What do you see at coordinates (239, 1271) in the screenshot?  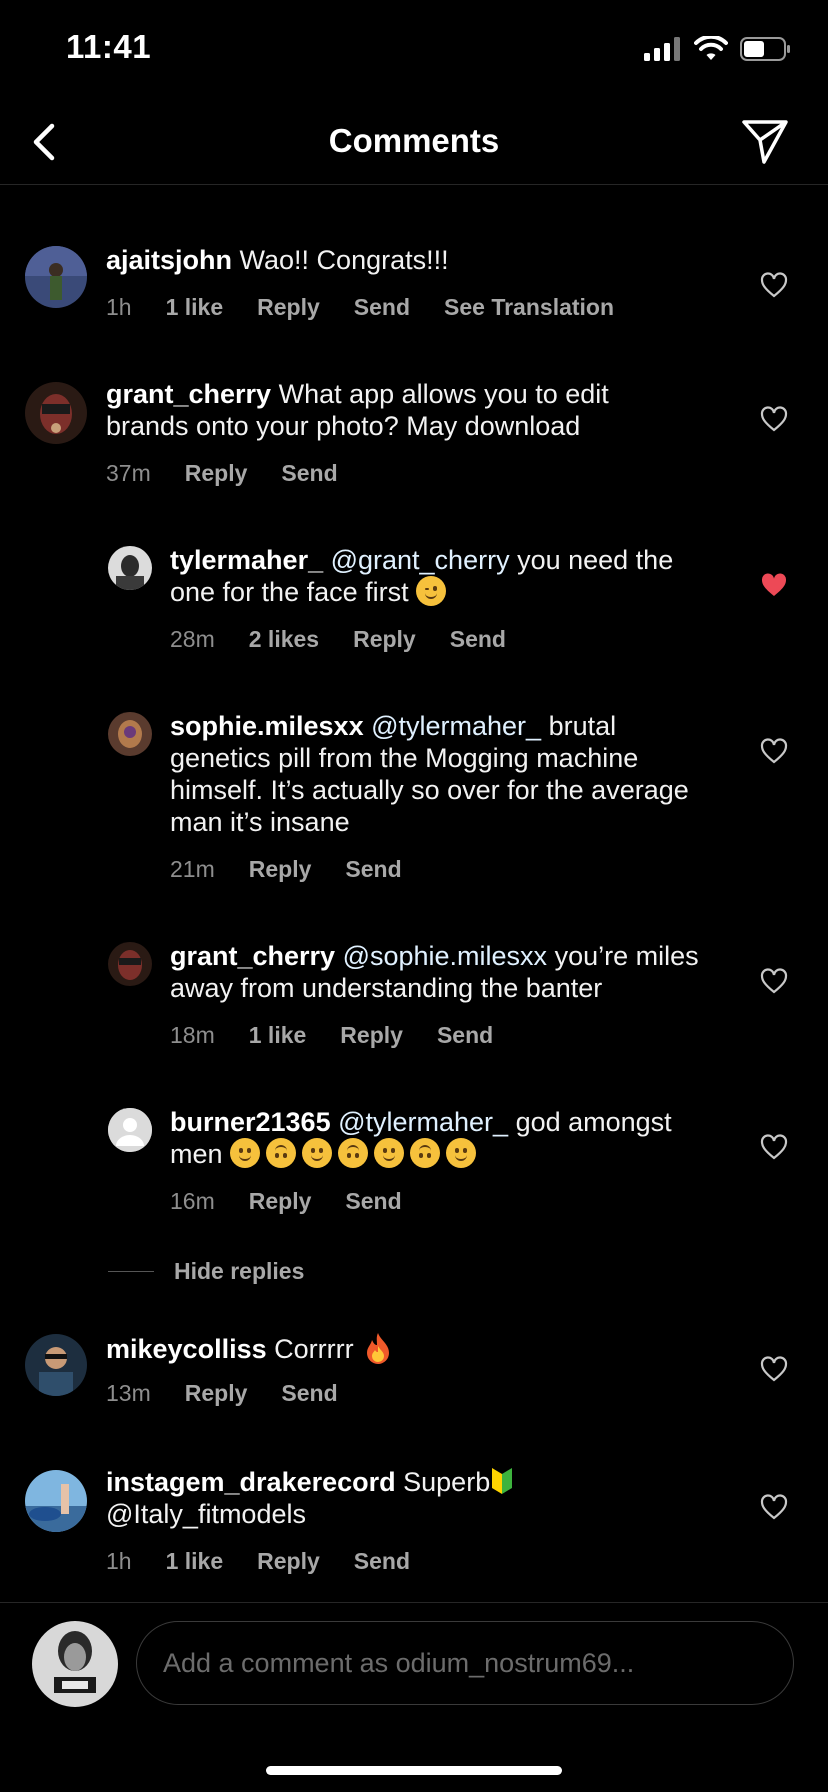 I see `hide-replies-label: Hide replies` at bounding box center [239, 1271].